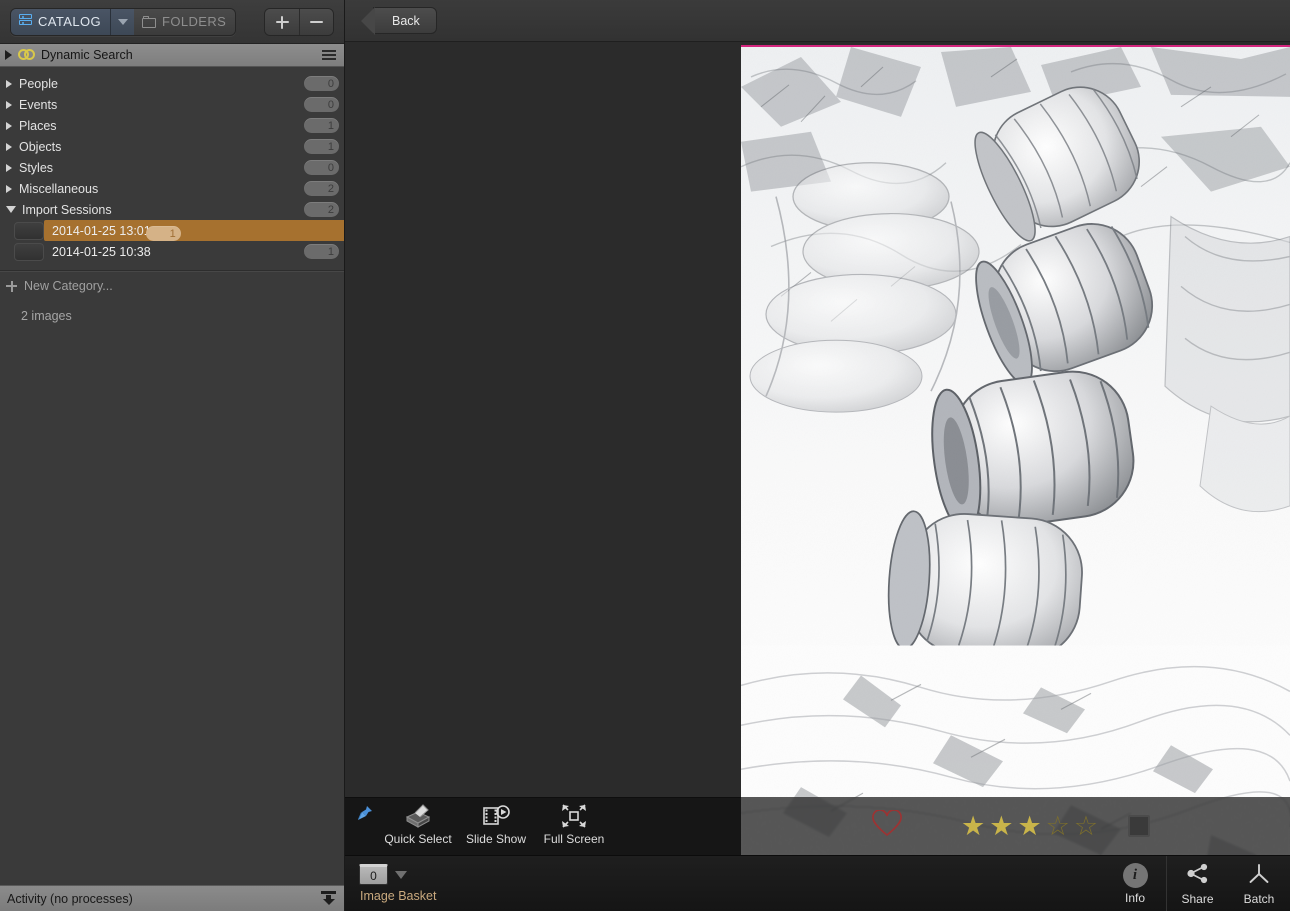 This screenshot has height=911, width=1290. I want to click on star-rating: ★ ★ ★ ☆ ☆, so click(1029, 826).